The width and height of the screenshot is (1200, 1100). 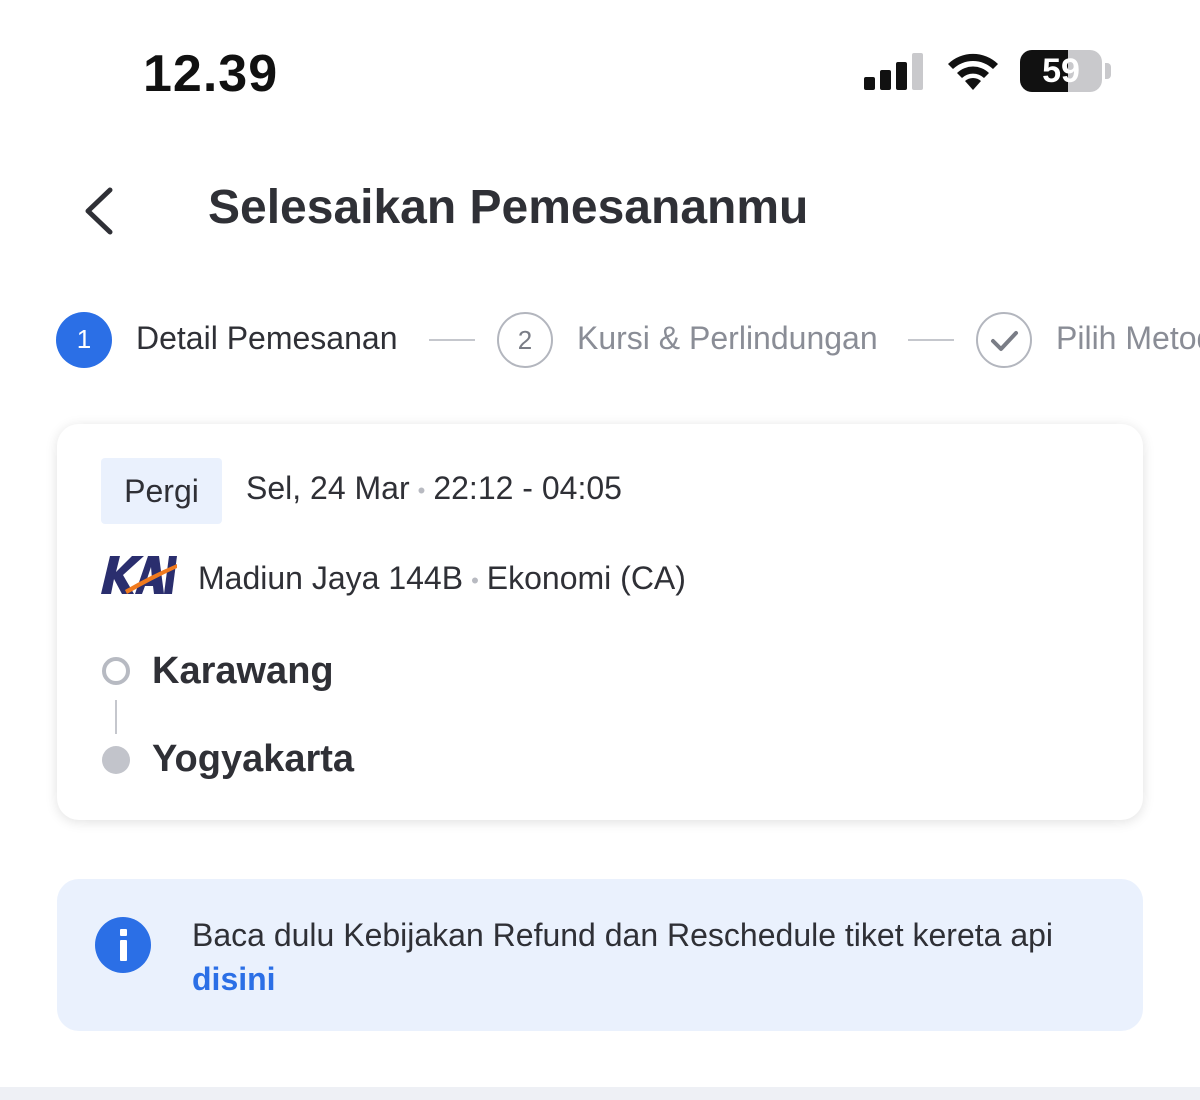 I want to click on train-name: Madiun Jaya 144B, so click(x=331, y=578).